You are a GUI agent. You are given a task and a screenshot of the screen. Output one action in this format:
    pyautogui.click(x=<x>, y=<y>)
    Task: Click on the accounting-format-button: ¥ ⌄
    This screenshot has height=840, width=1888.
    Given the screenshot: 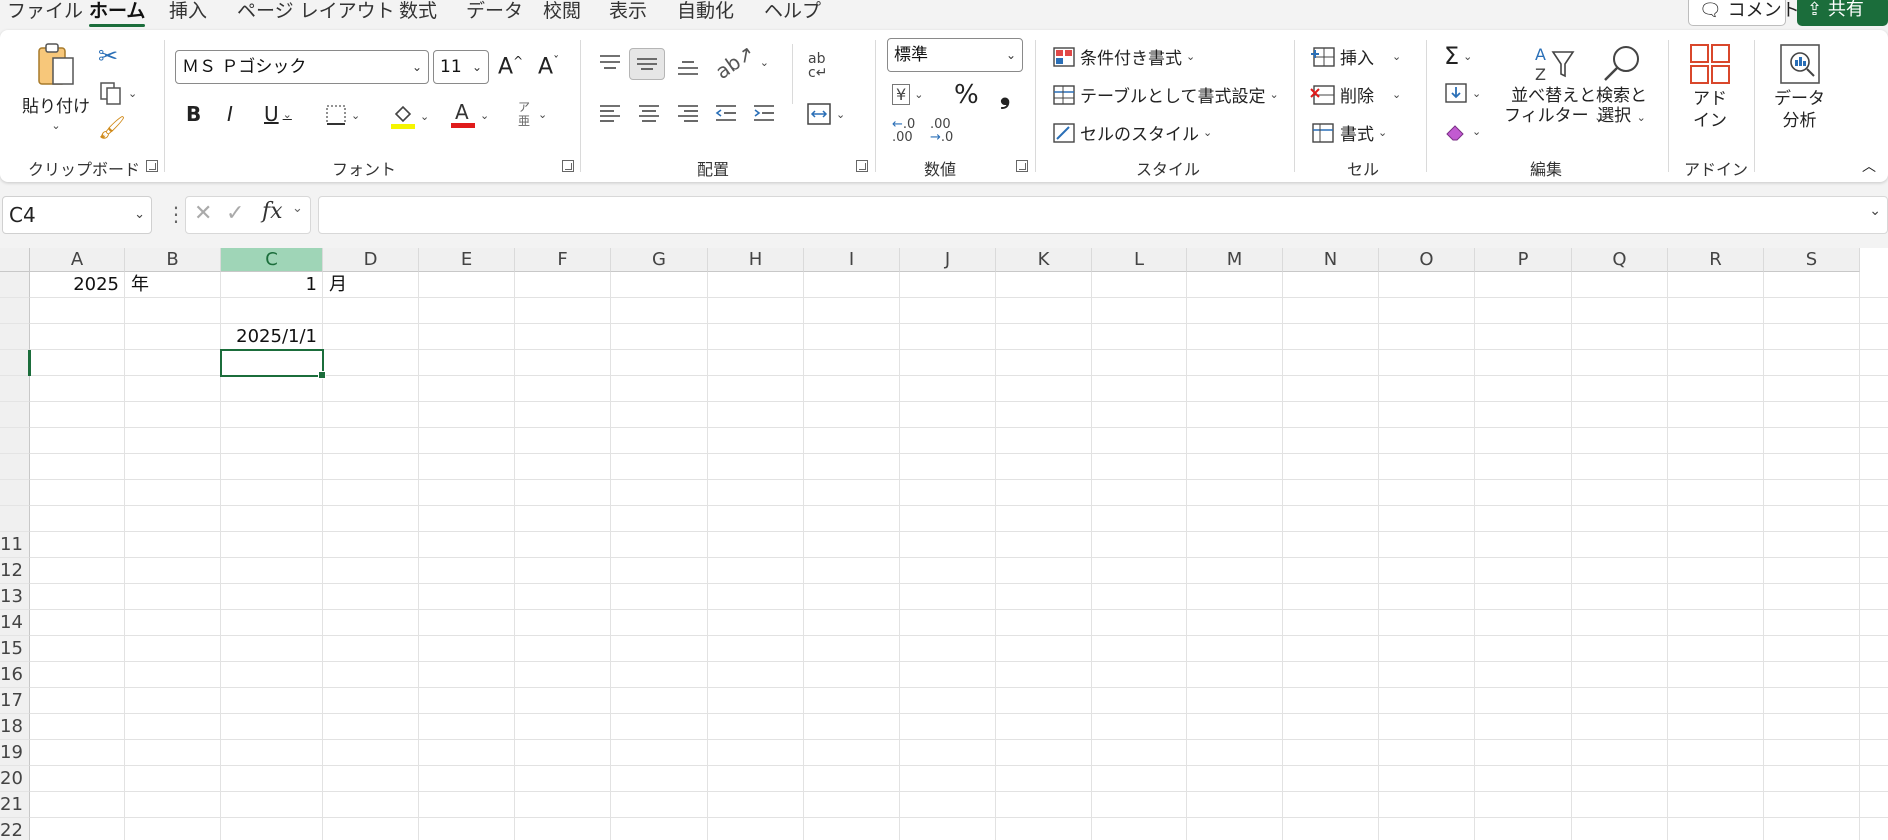 What is the action you would take?
    pyautogui.click(x=907, y=94)
    